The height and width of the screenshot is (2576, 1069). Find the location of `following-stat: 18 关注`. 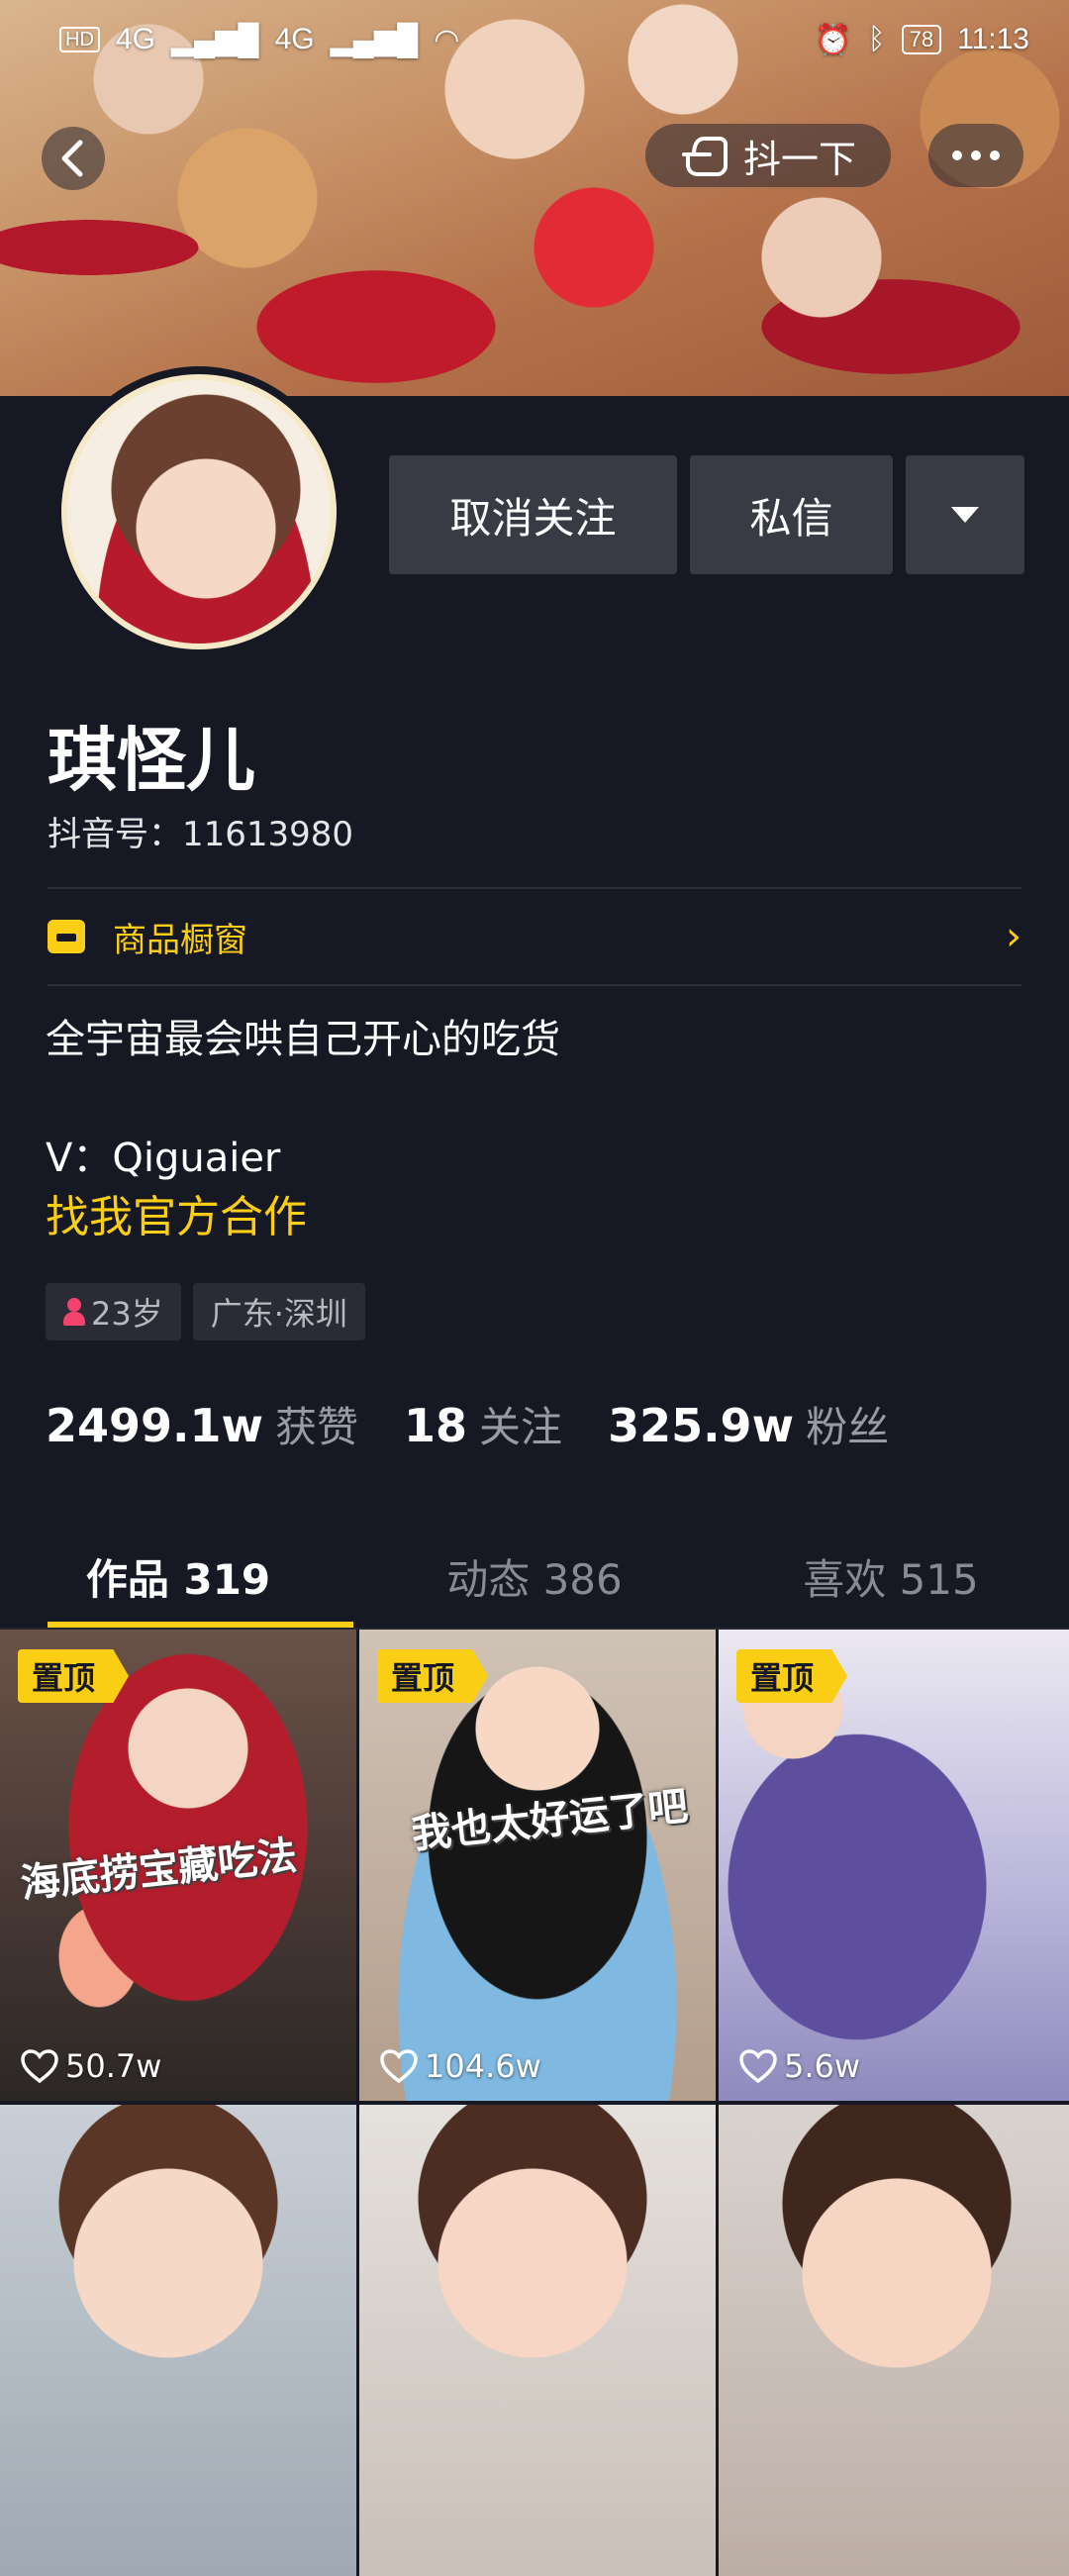

following-stat: 18 关注 is located at coordinates (483, 1424).